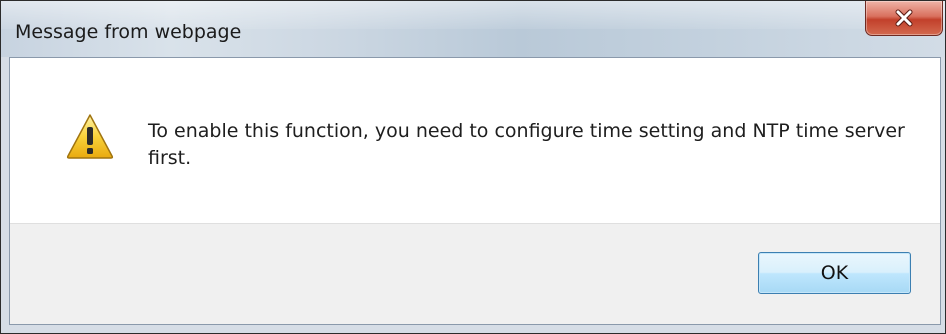  What do you see at coordinates (834, 273) in the screenshot?
I see `ok-button: OK` at bounding box center [834, 273].